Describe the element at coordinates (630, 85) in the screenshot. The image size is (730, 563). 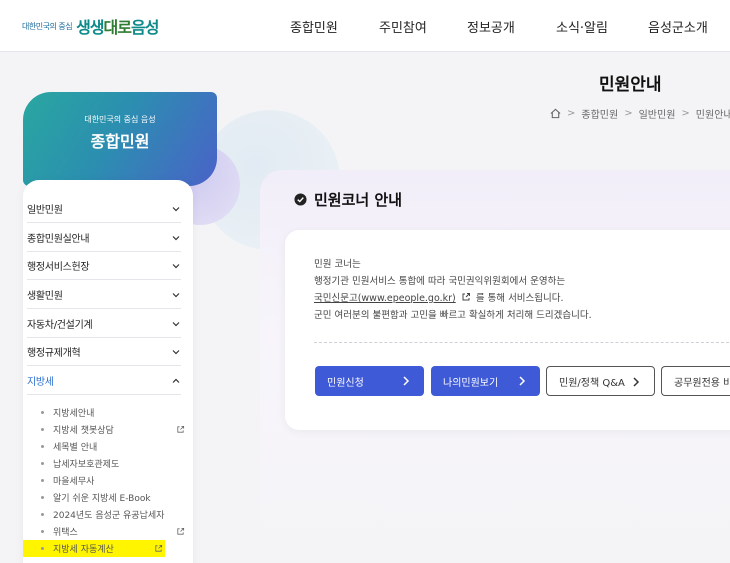
I see `page-title: 민원안내` at that location.